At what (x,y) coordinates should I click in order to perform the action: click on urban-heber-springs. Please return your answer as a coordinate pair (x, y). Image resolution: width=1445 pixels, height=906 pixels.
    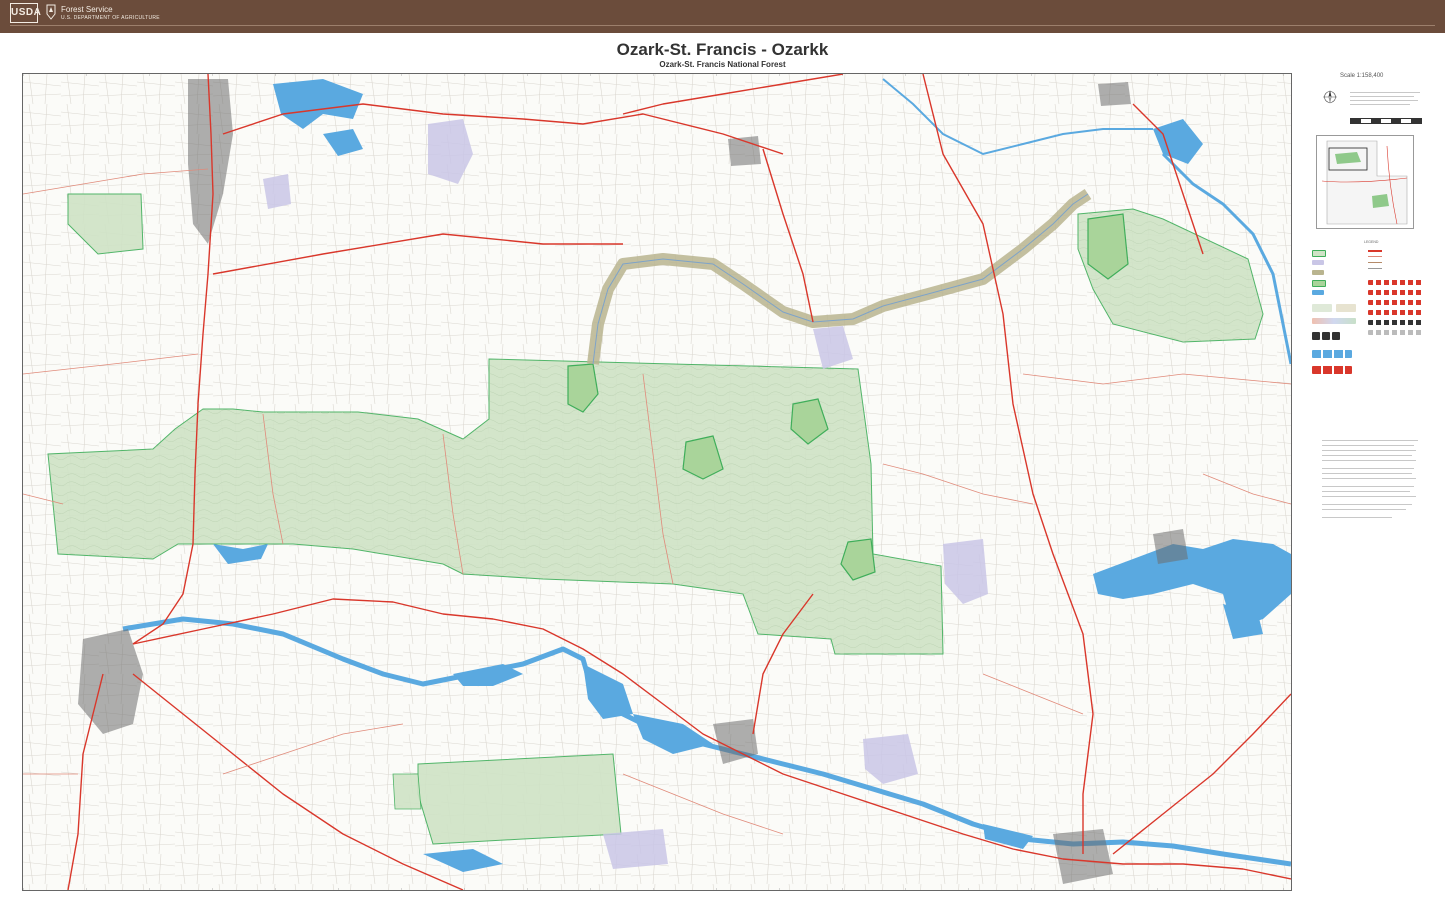
    Looking at the image, I should click on (1170, 546).